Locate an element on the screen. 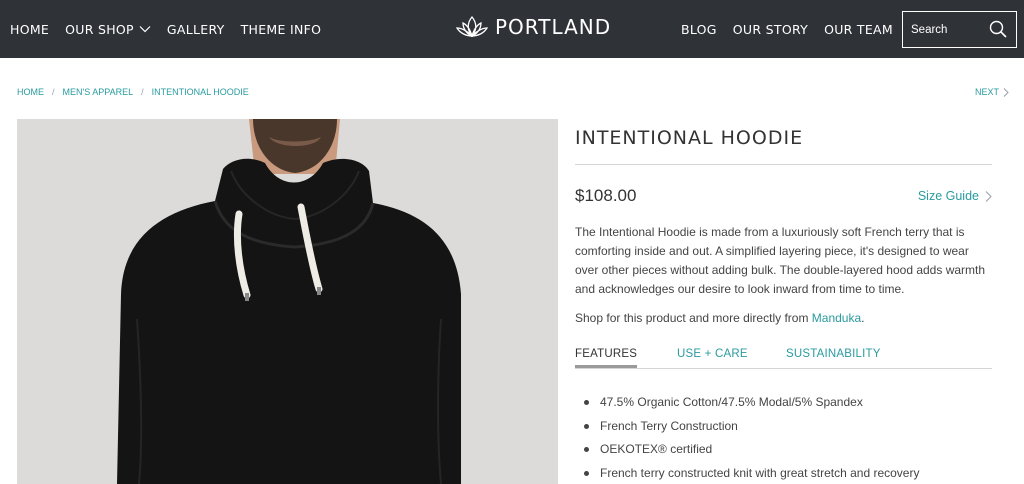 The image size is (1024, 484). secondary-nav: BLOG OUR STORY OUR TEAM is located at coordinates (779, 29).